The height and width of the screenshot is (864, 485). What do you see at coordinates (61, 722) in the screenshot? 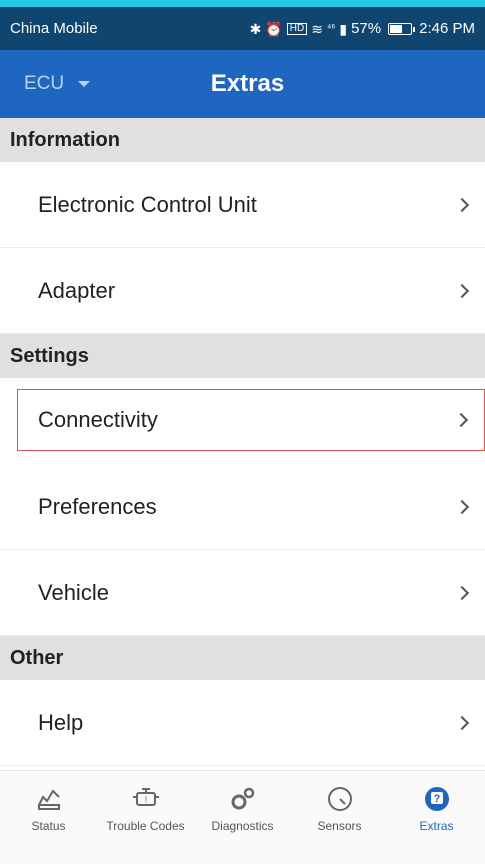
I see `list-item-label: Help` at bounding box center [61, 722].